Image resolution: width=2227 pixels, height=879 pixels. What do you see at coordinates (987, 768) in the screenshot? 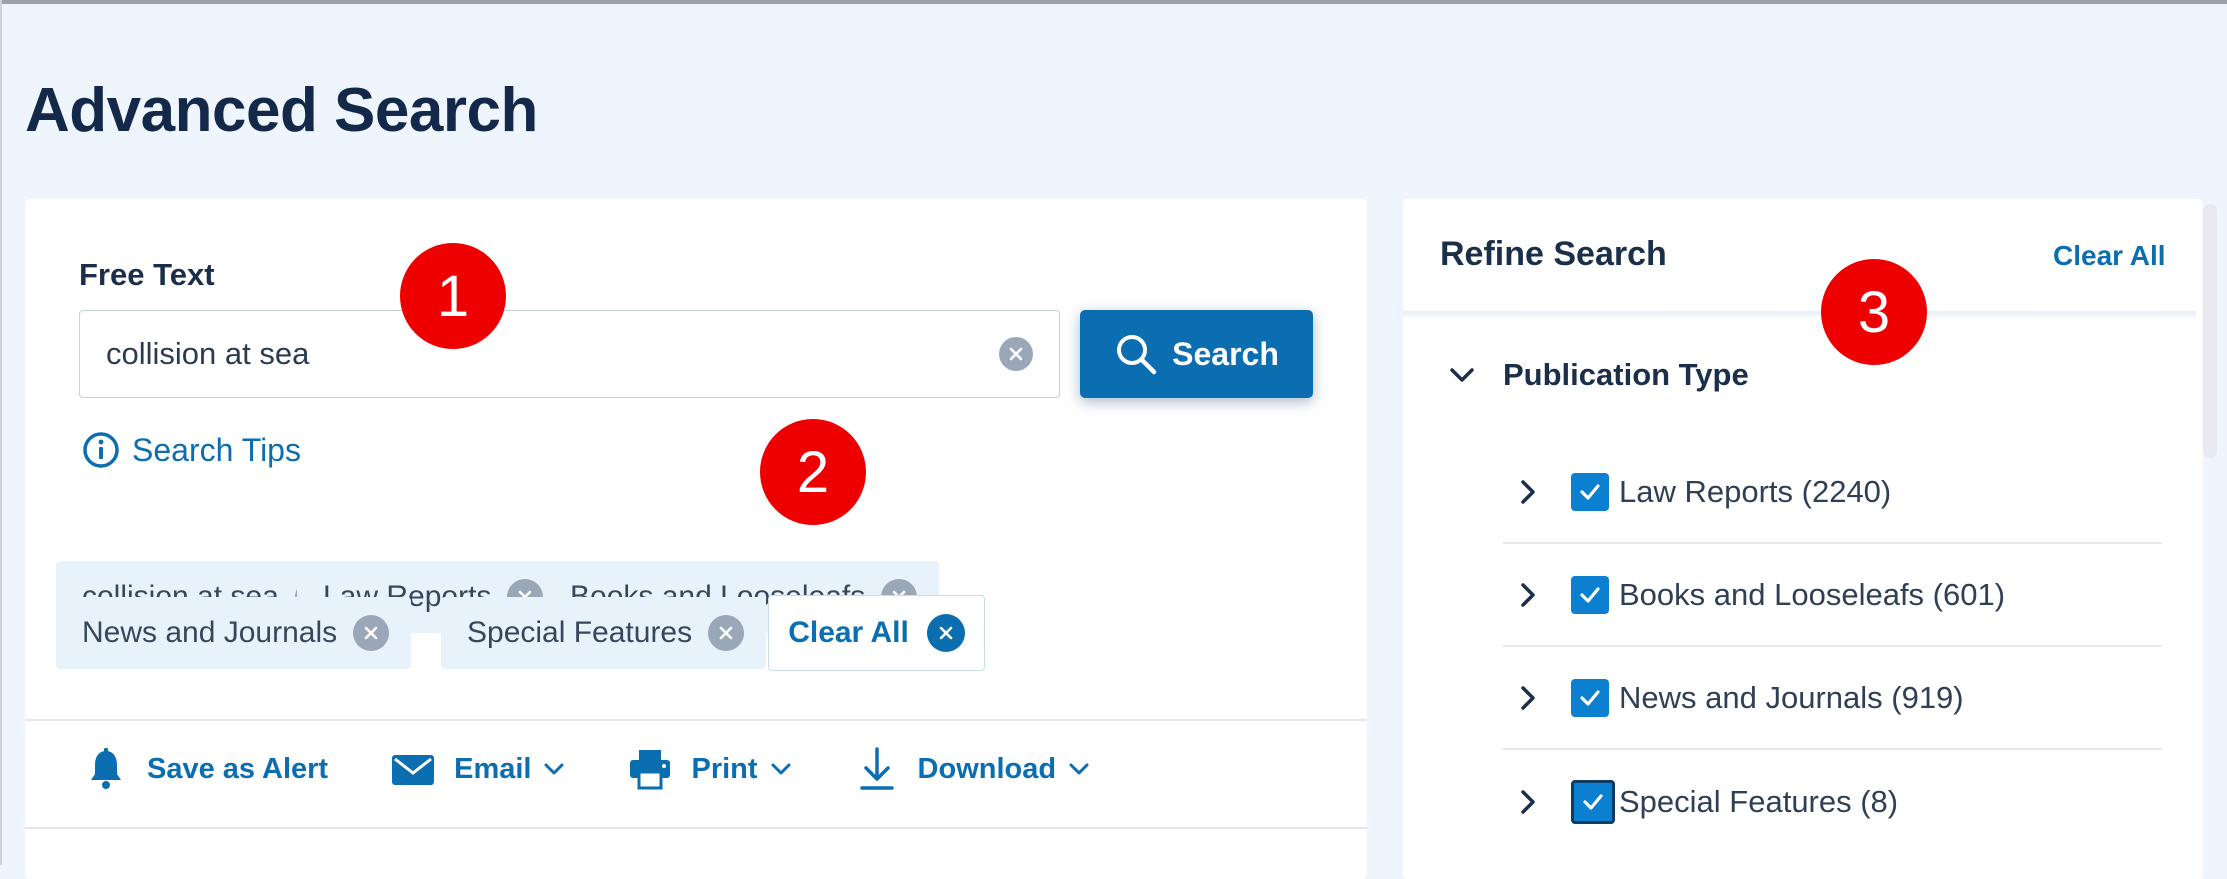
I see `download-label: Download` at bounding box center [987, 768].